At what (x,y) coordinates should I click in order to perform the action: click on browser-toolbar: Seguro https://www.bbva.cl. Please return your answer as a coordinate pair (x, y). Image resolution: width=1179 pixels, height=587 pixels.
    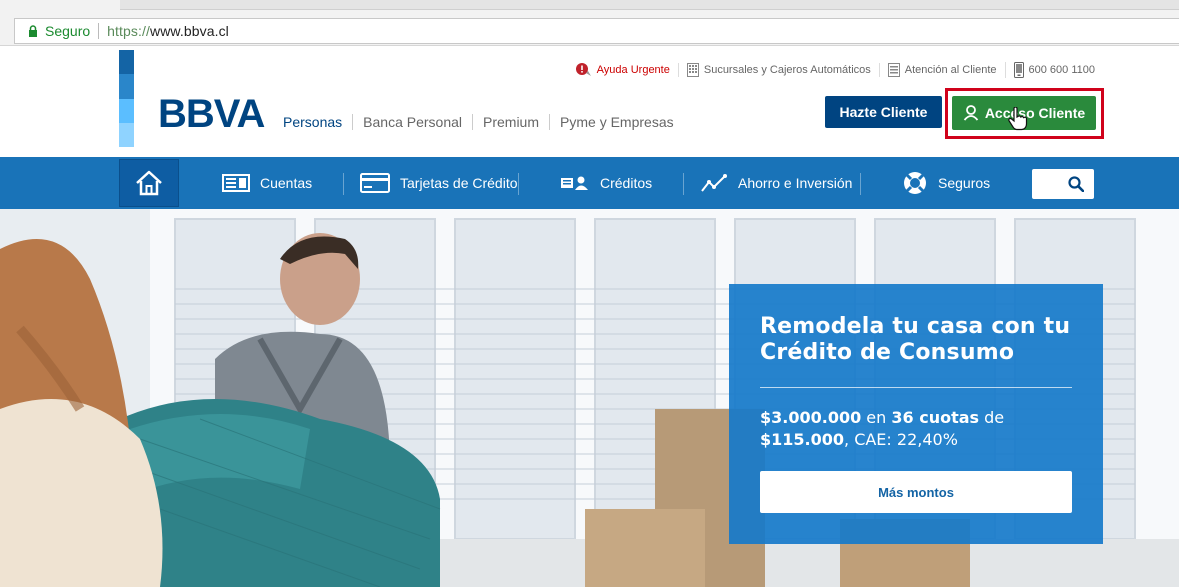
    Looking at the image, I should click on (589, 23).